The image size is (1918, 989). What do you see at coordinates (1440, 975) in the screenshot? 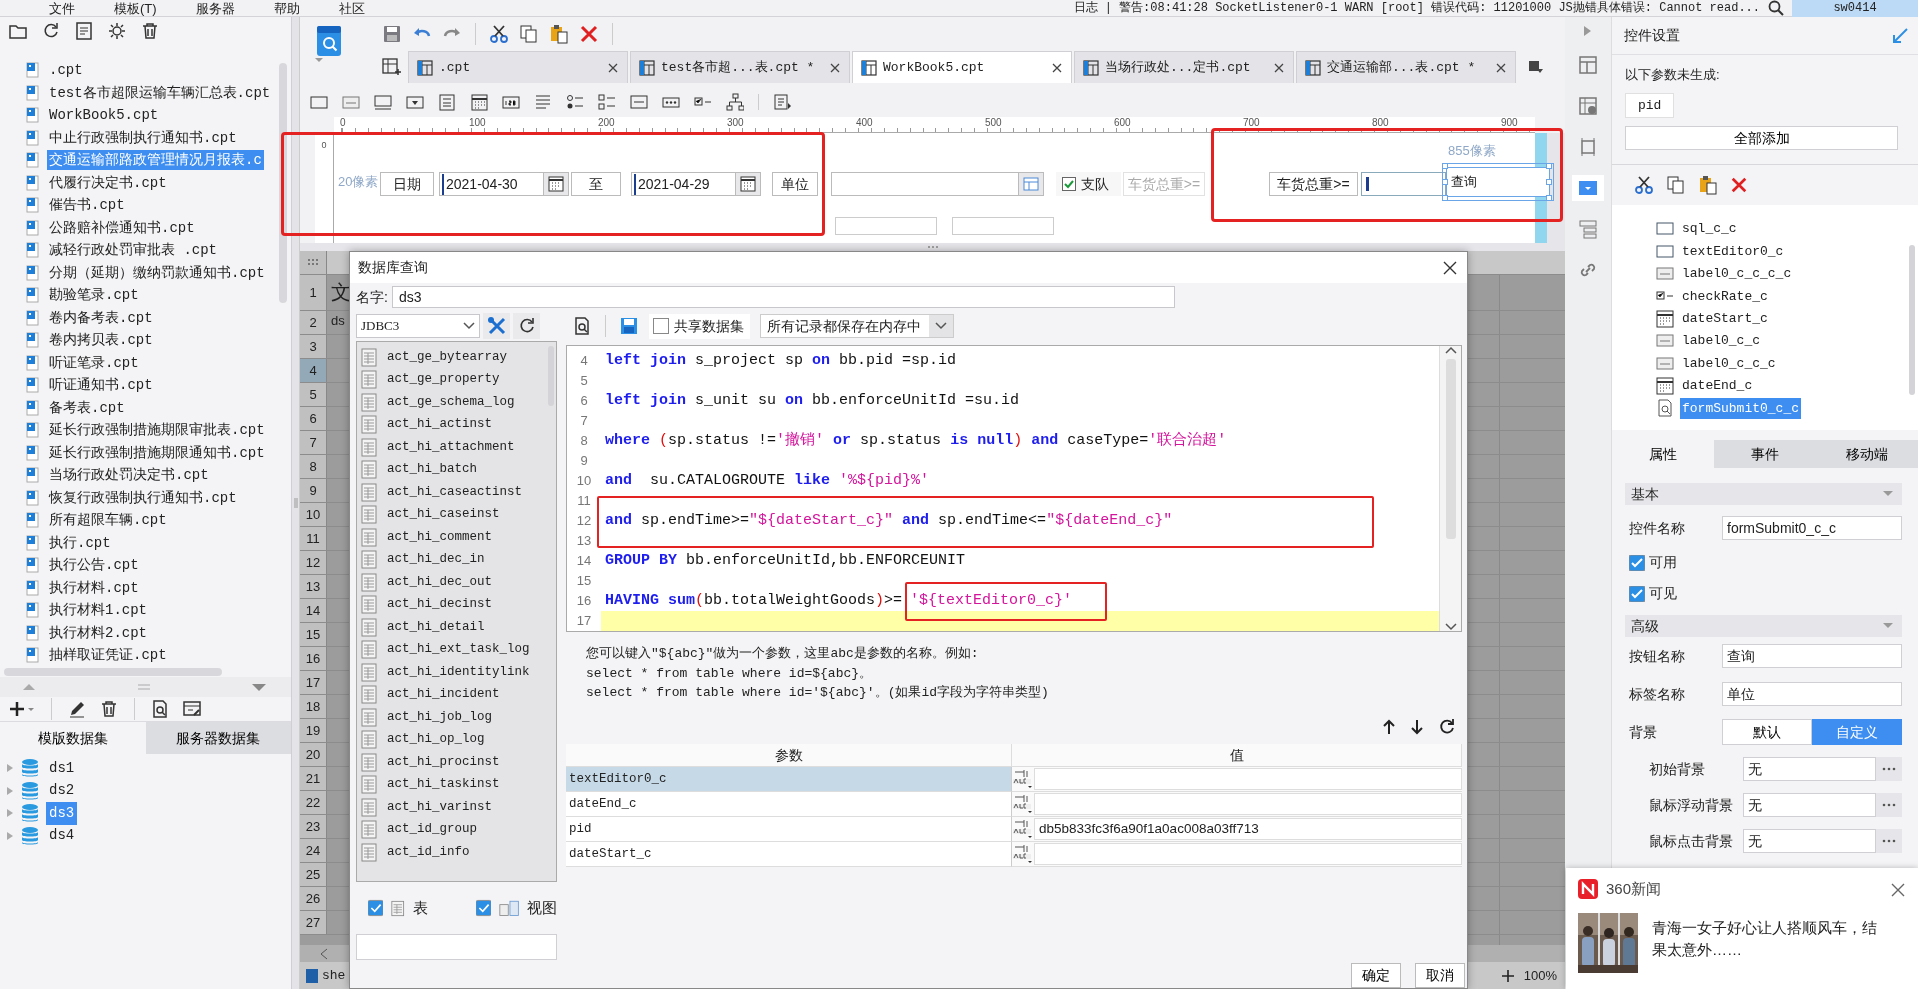
I see `cancel-button: 取消` at bounding box center [1440, 975].